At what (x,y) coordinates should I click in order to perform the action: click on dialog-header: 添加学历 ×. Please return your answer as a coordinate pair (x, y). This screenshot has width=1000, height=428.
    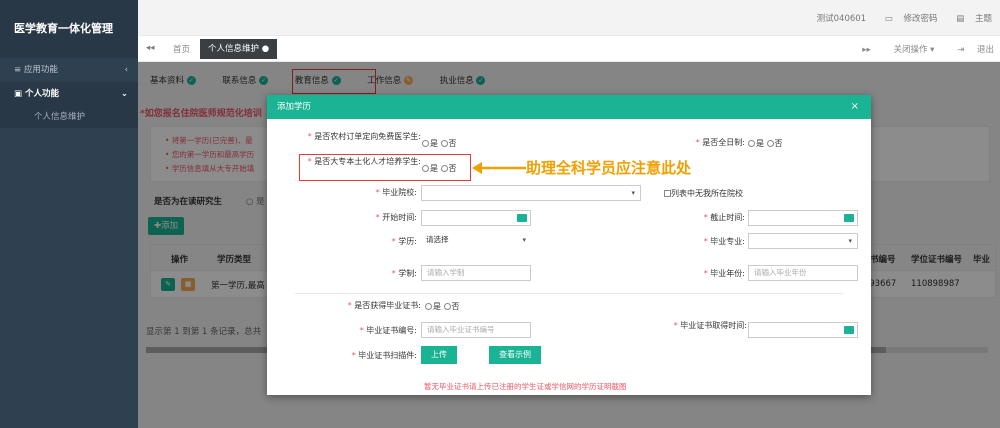
    Looking at the image, I should click on (569, 107).